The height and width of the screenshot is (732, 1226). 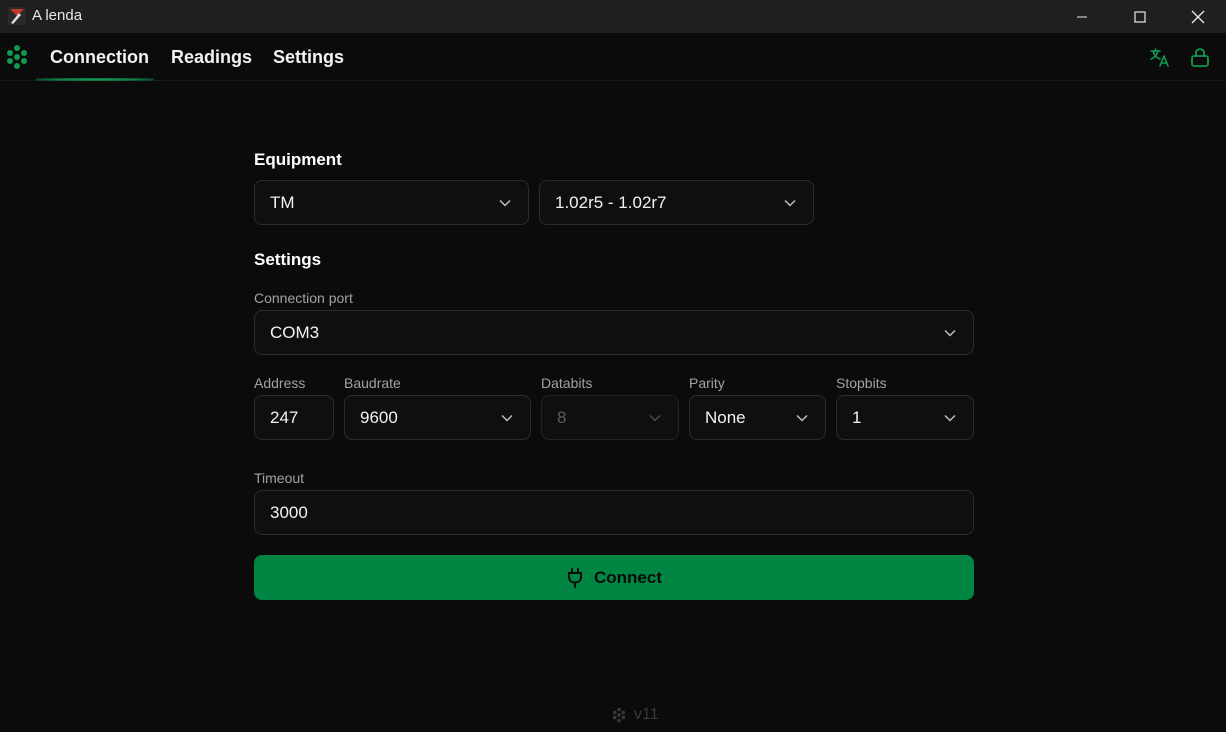 What do you see at coordinates (676, 202) in the screenshot?
I see `firmware-version-select: 1.02r5 - 1.02r7` at bounding box center [676, 202].